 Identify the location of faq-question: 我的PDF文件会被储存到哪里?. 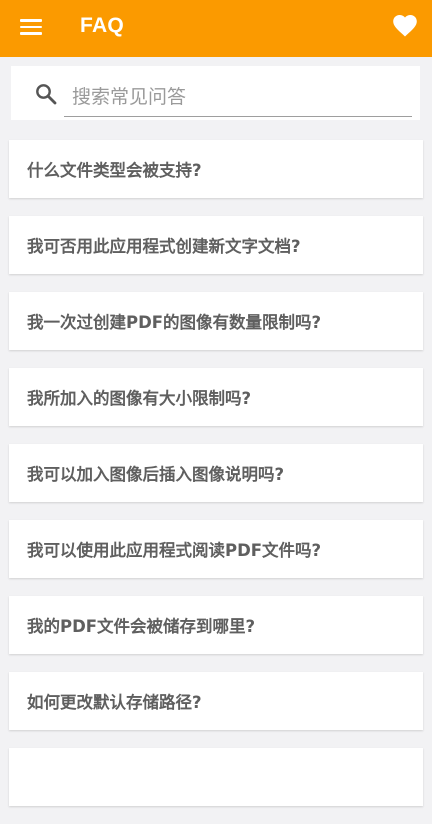
(141, 626).